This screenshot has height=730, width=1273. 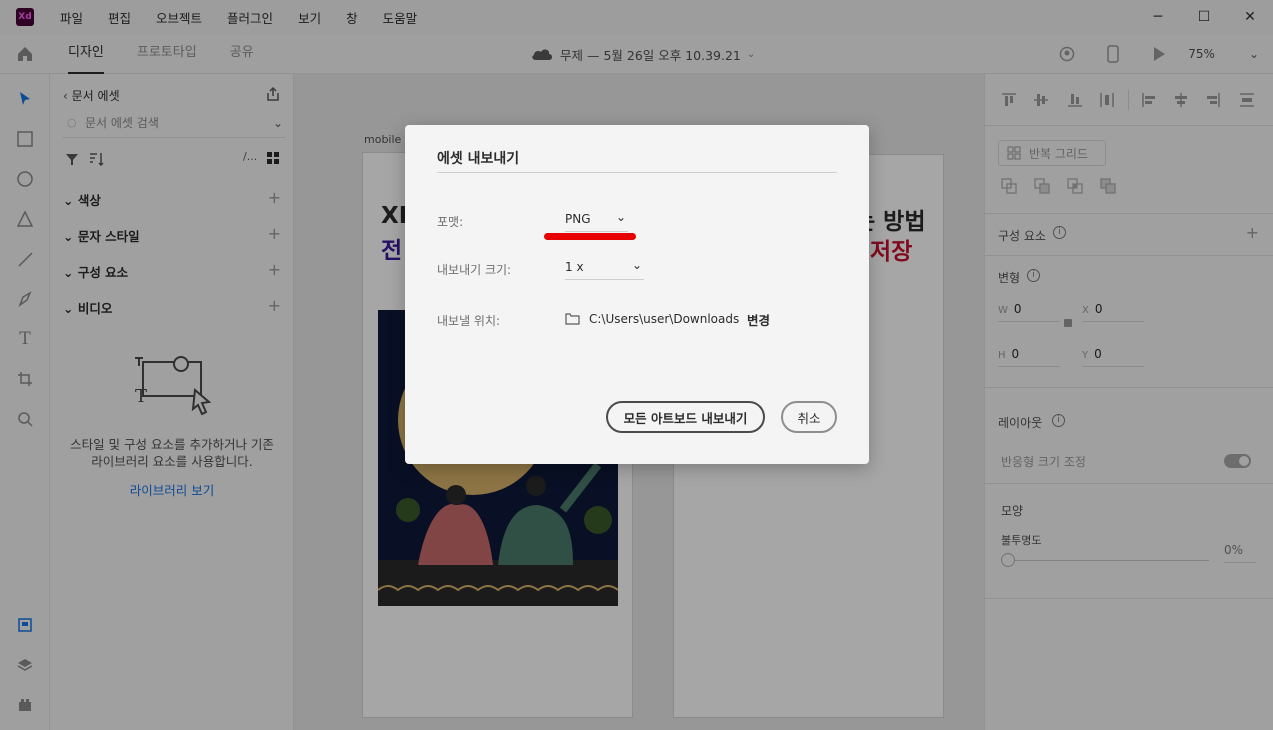 I want to click on format-value: PNG, so click(x=578, y=219).